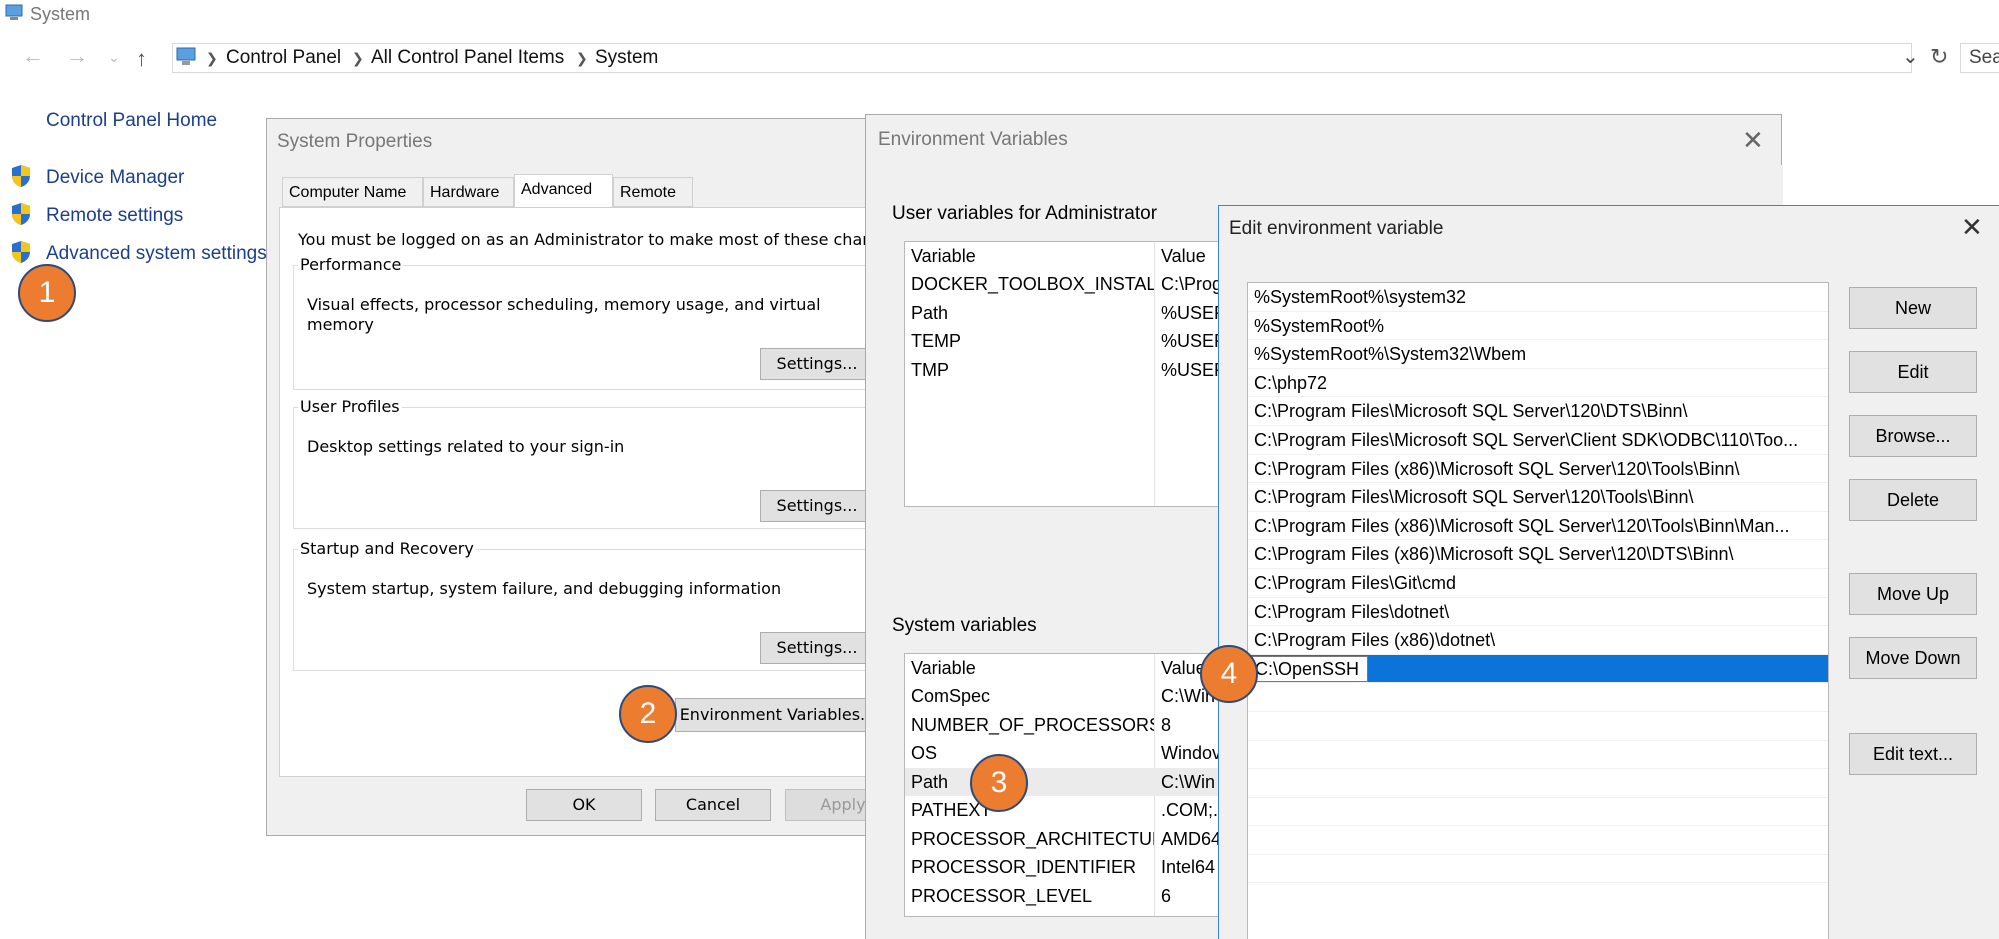  What do you see at coordinates (131, 121) in the screenshot?
I see `control-panel-home-link: Control Panel Home` at bounding box center [131, 121].